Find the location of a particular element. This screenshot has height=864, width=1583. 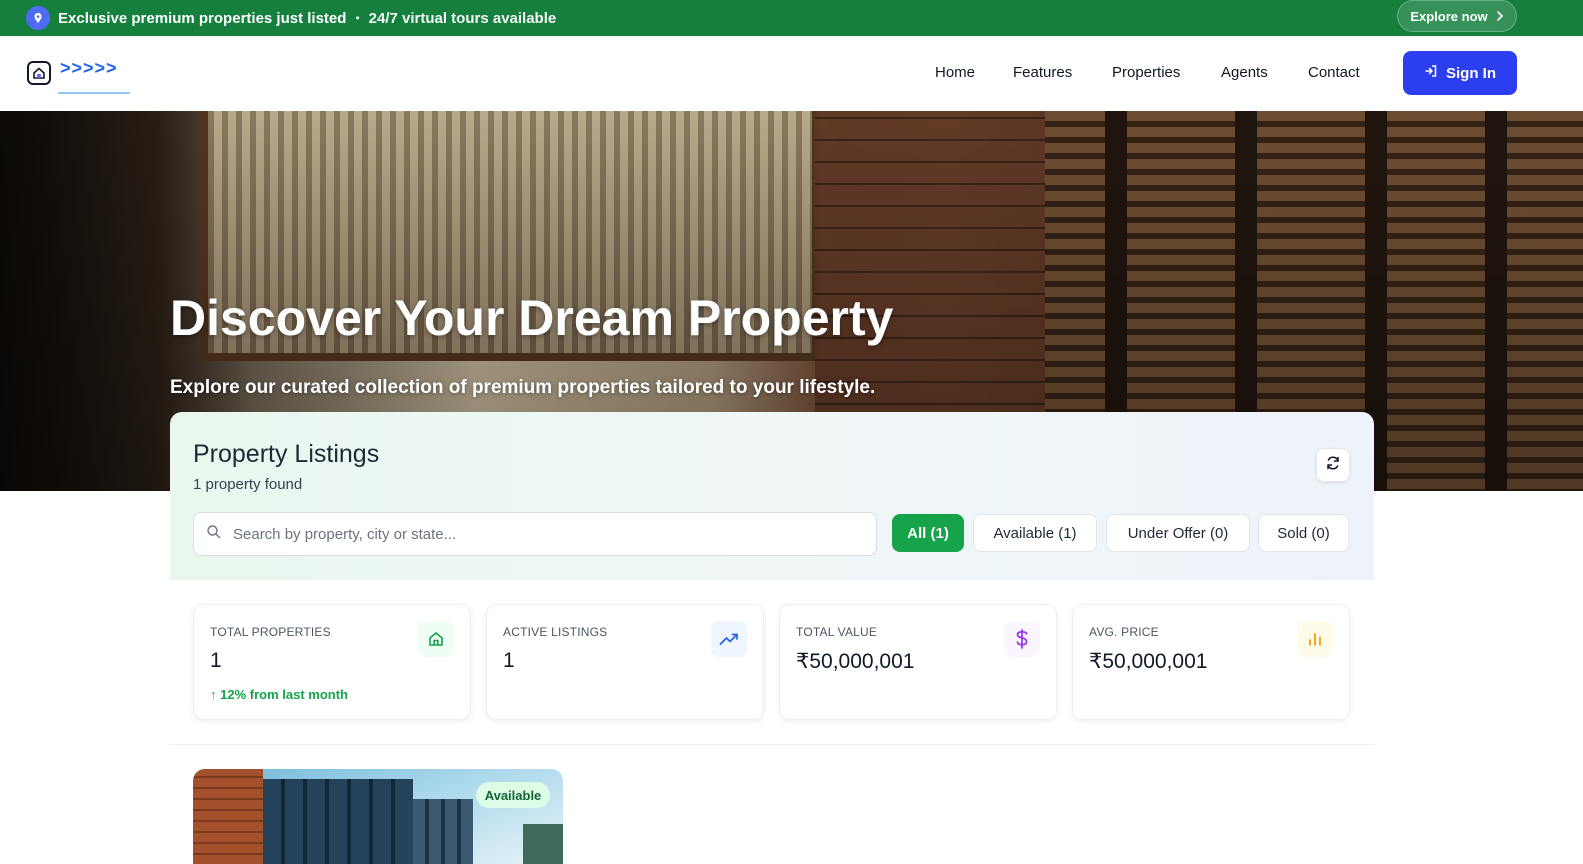

stat-card-avg-price: AVG. PRICE ₹50,000,001 is located at coordinates (1211, 662).